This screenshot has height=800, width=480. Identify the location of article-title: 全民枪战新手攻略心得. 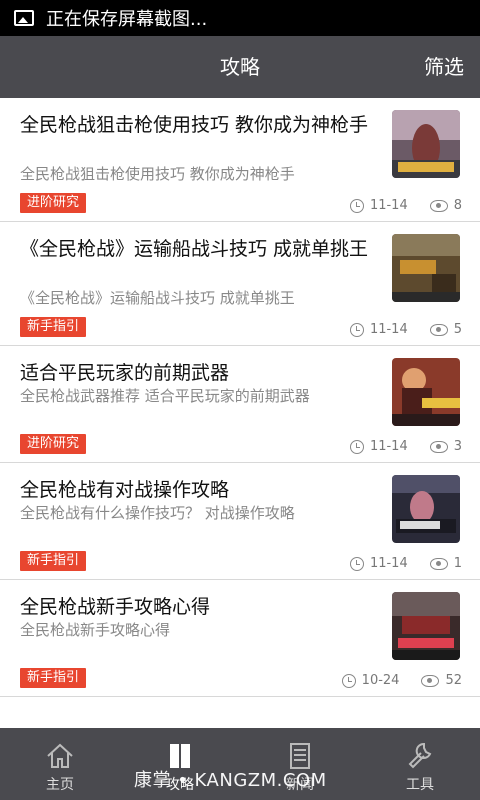
(115, 607).